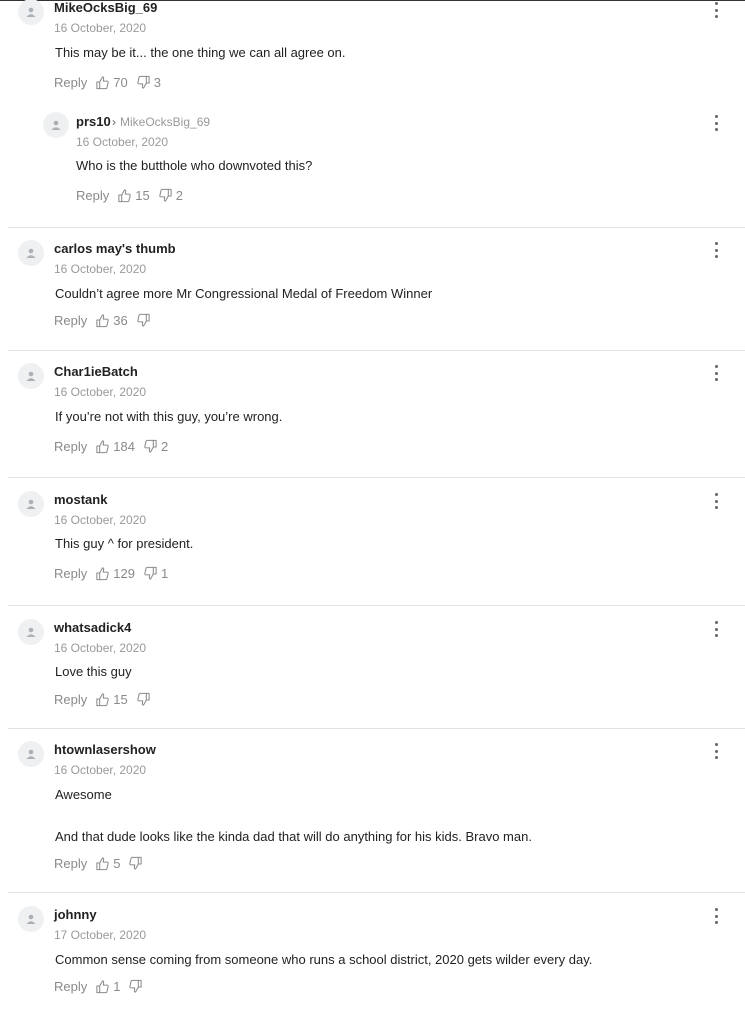 The height and width of the screenshot is (1011, 745). Describe the element at coordinates (80, 499) in the screenshot. I see `comment-author: mostank` at that location.